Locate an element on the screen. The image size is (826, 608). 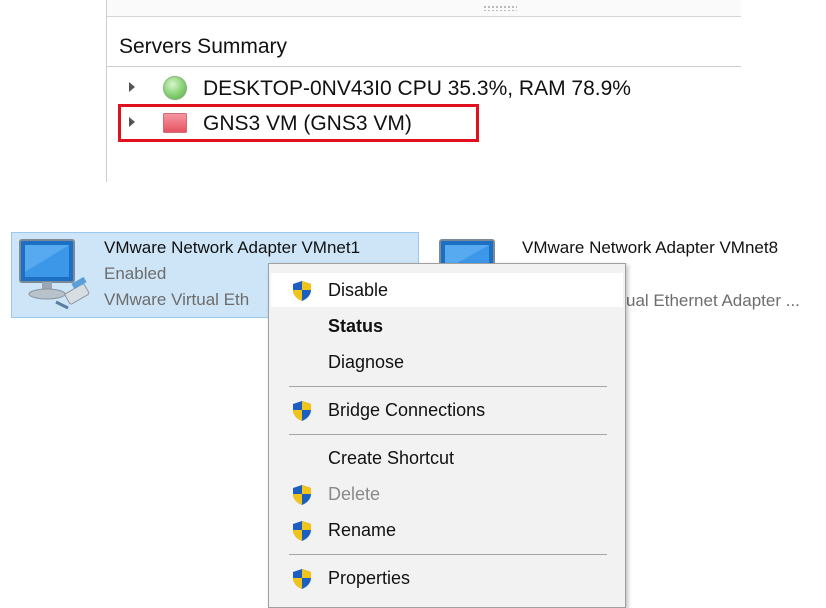
menu-item-delete: Delete is located at coordinates (447, 494).